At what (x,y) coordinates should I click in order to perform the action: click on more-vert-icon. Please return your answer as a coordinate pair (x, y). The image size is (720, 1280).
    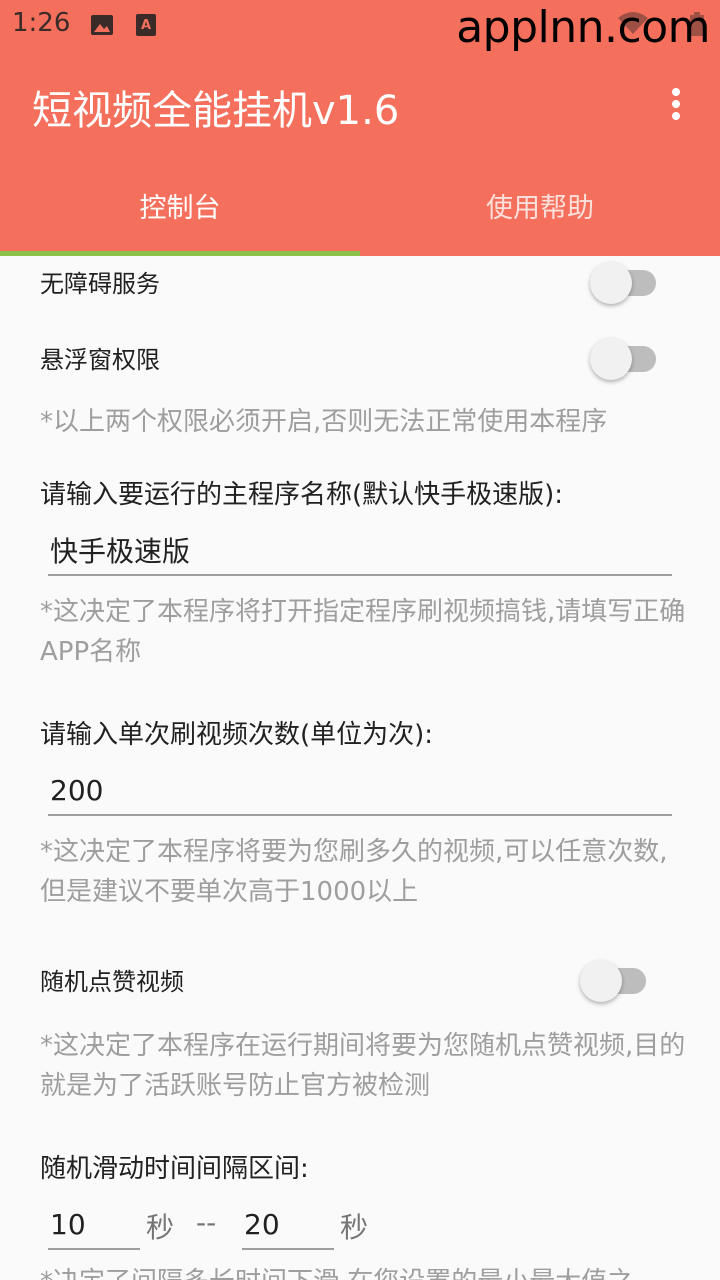
    Looking at the image, I should click on (676, 104).